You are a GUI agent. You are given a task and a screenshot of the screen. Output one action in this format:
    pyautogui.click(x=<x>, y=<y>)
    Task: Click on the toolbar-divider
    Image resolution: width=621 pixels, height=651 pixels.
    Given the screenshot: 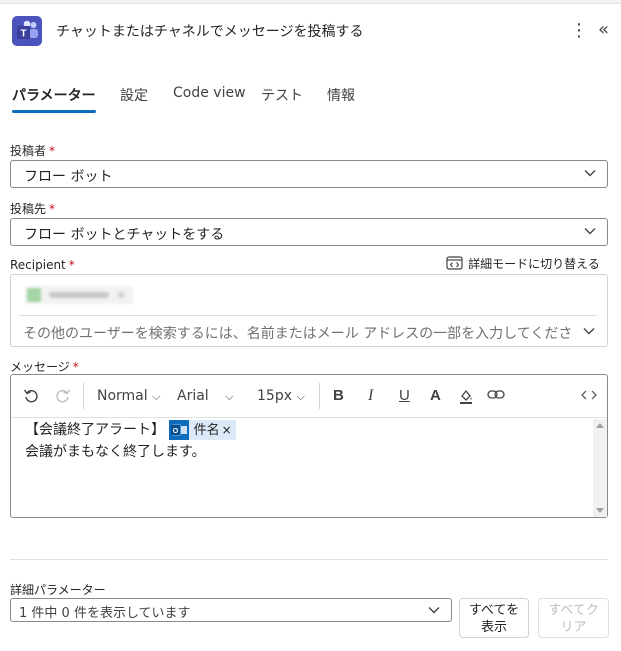 What is the action you would take?
    pyautogui.click(x=309, y=417)
    